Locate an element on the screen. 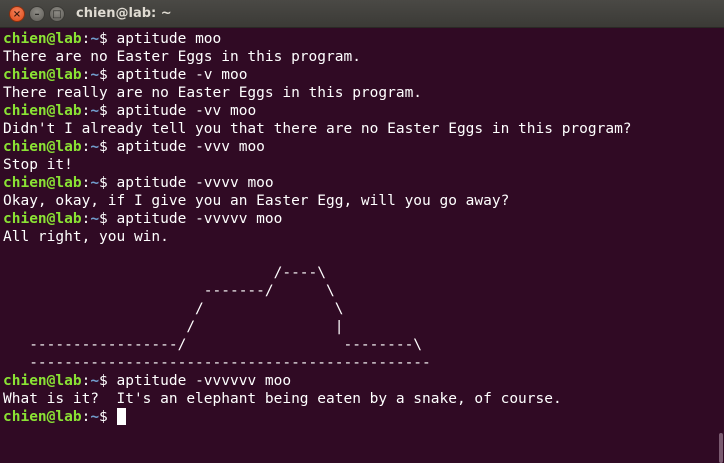  scrollbar-thumb is located at coordinates (721, 448).